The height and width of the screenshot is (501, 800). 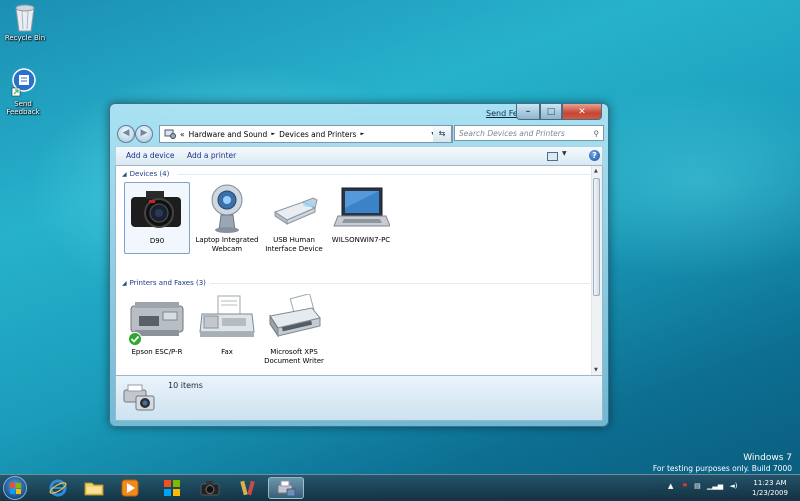 I want to click on device-d90: D90, so click(x=157, y=218).